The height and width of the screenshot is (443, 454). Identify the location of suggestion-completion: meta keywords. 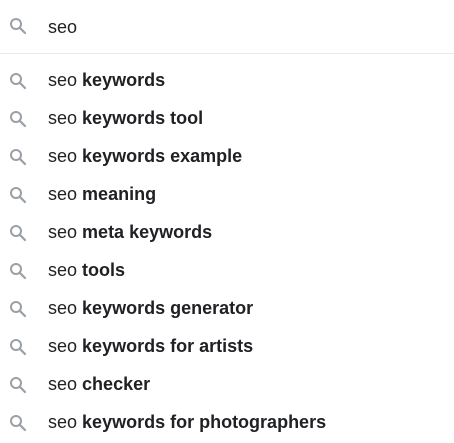
(147, 232).